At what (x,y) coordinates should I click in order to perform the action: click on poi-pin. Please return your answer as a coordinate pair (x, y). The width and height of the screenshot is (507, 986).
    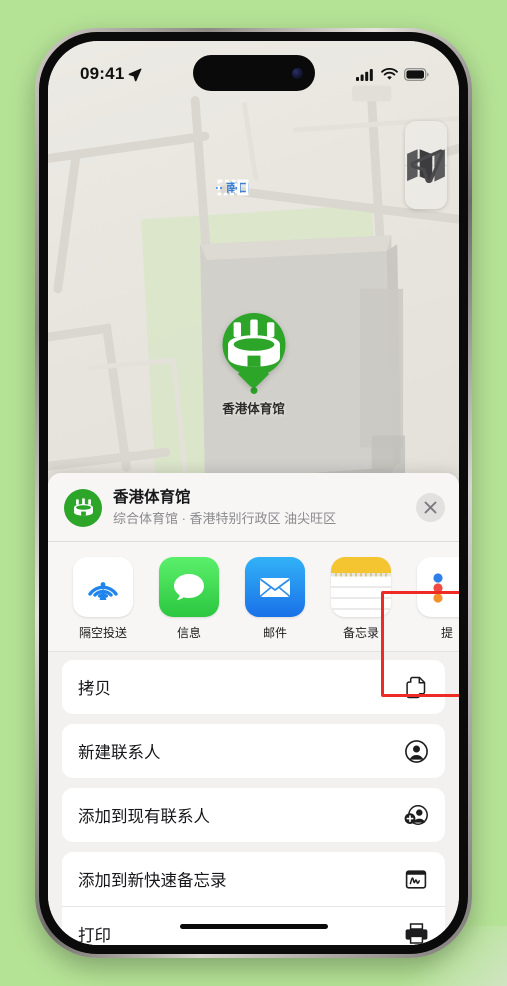
    Looking at the image, I should click on (253, 344).